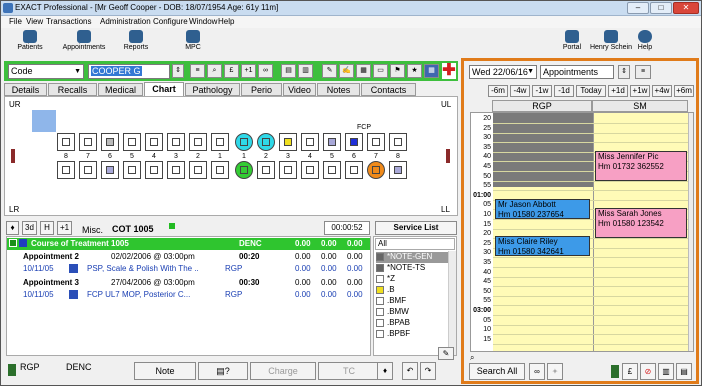 This screenshot has height=386, width=702. What do you see at coordinates (572, 40) in the screenshot?
I see `portal-button: Portal` at bounding box center [572, 40].